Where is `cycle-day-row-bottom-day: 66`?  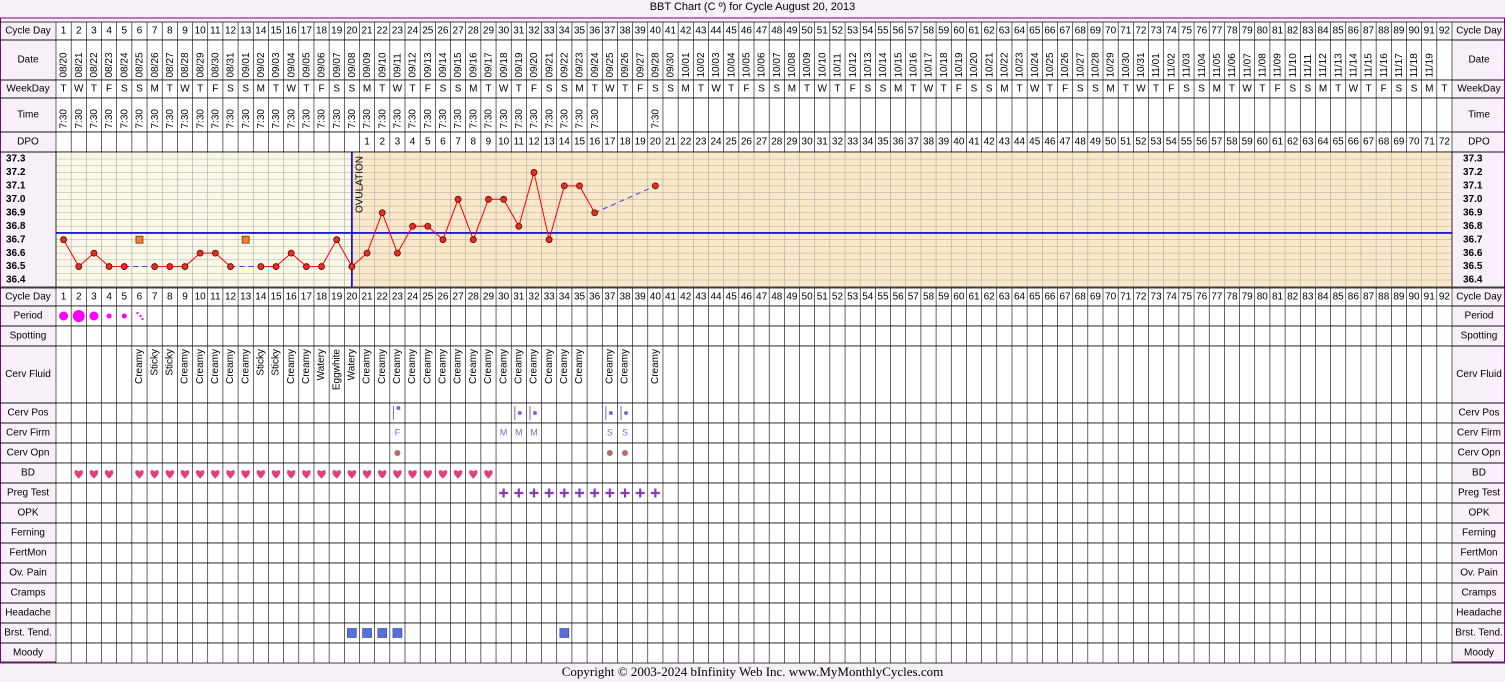 cycle-day-row-bottom-day: 66 is located at coordinates (1050, 297).